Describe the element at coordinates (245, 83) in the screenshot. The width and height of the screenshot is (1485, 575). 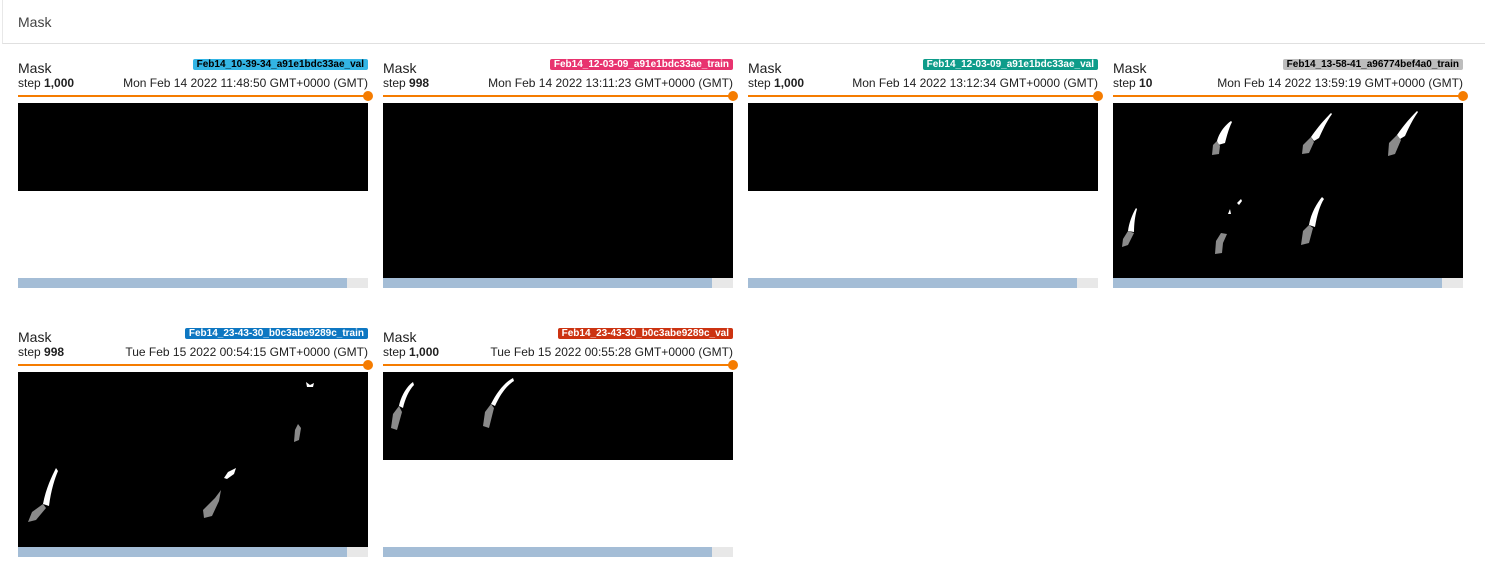
I see `wall-time: Mon Feb 14 2022 11:48:50 GMT+0000 (GMT)` at that location.